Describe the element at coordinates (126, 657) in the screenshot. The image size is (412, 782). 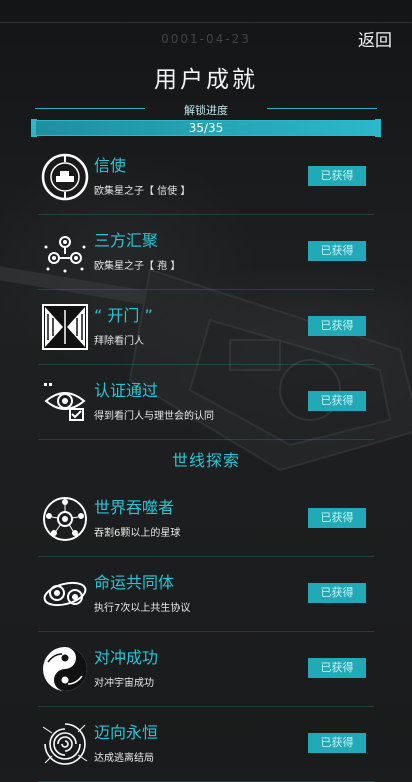
I see `achievement-name: 对冲成功` at that location.